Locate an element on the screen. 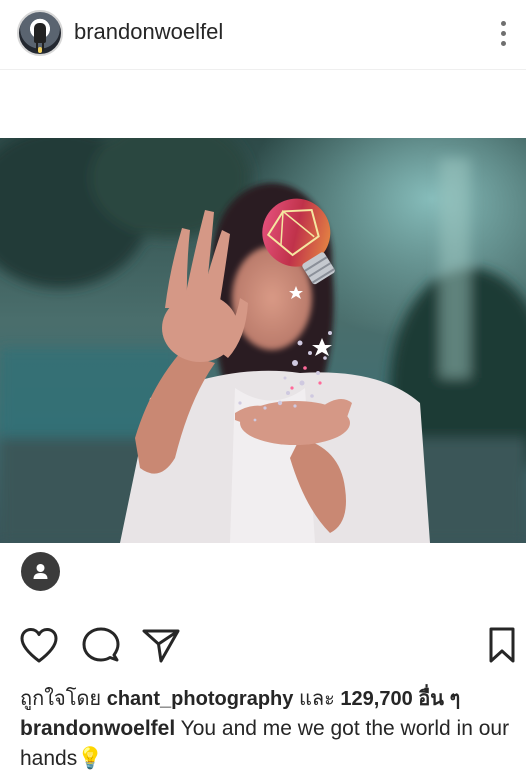 The width and height of the screenshot is (526, 777). bookmark-icon is located at coordinates (503, 646).